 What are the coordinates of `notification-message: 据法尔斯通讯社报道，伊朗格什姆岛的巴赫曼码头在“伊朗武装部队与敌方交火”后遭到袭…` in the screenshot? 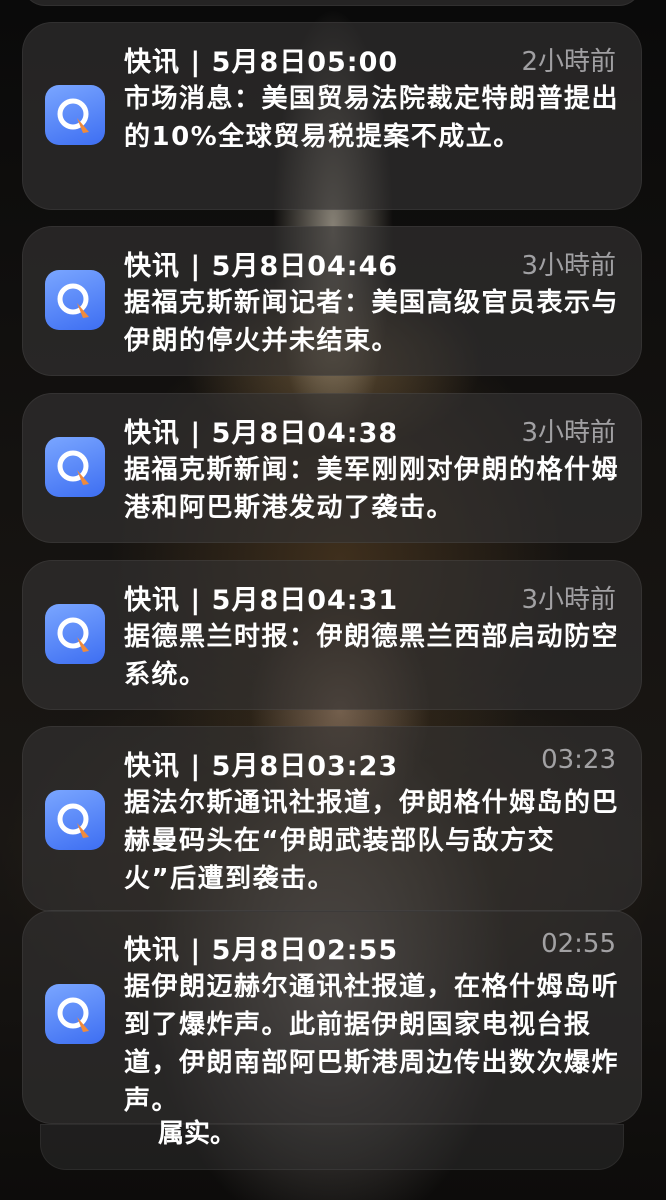 It's located at (372, 841).